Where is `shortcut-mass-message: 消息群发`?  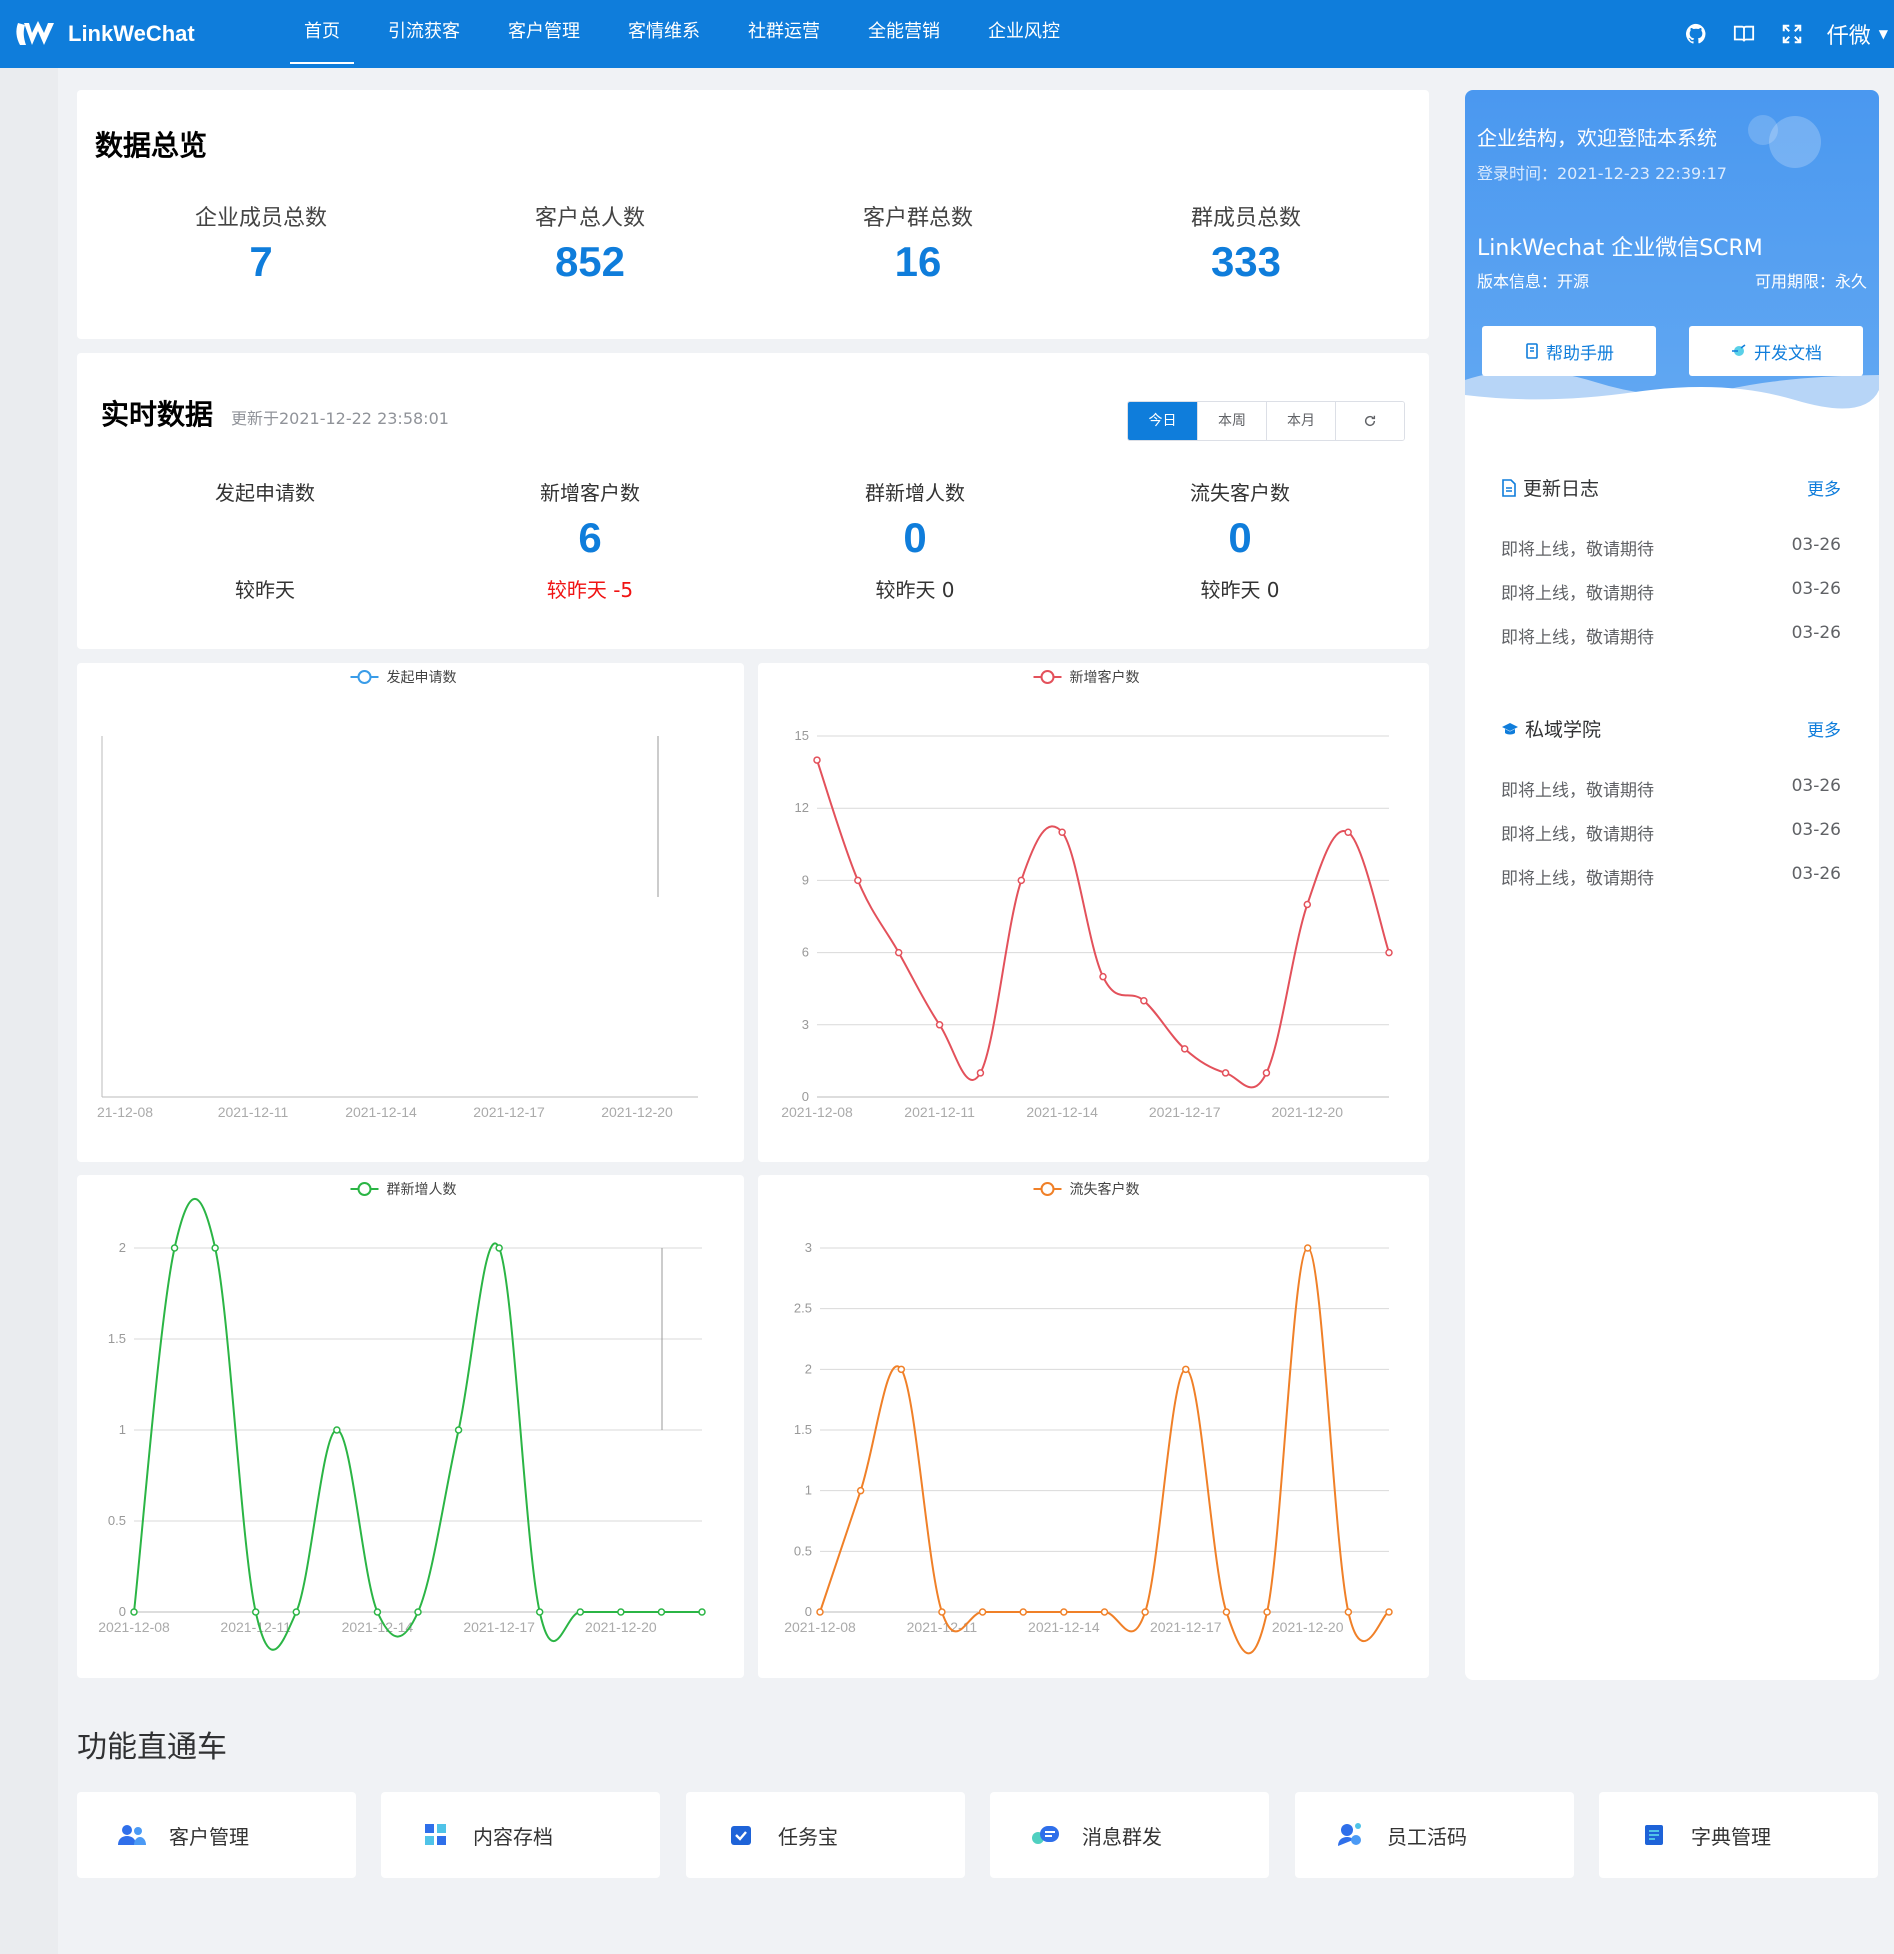 shortcut-mass-message: 消息群发 is located at coordinates (1129, 1835).